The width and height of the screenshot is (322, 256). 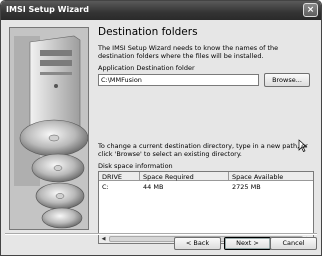 What do you see at coordinates (47, 9) in the screenshot?
I see `window-title: IMSI Setup Wizard` at bounding box center [47, 9].